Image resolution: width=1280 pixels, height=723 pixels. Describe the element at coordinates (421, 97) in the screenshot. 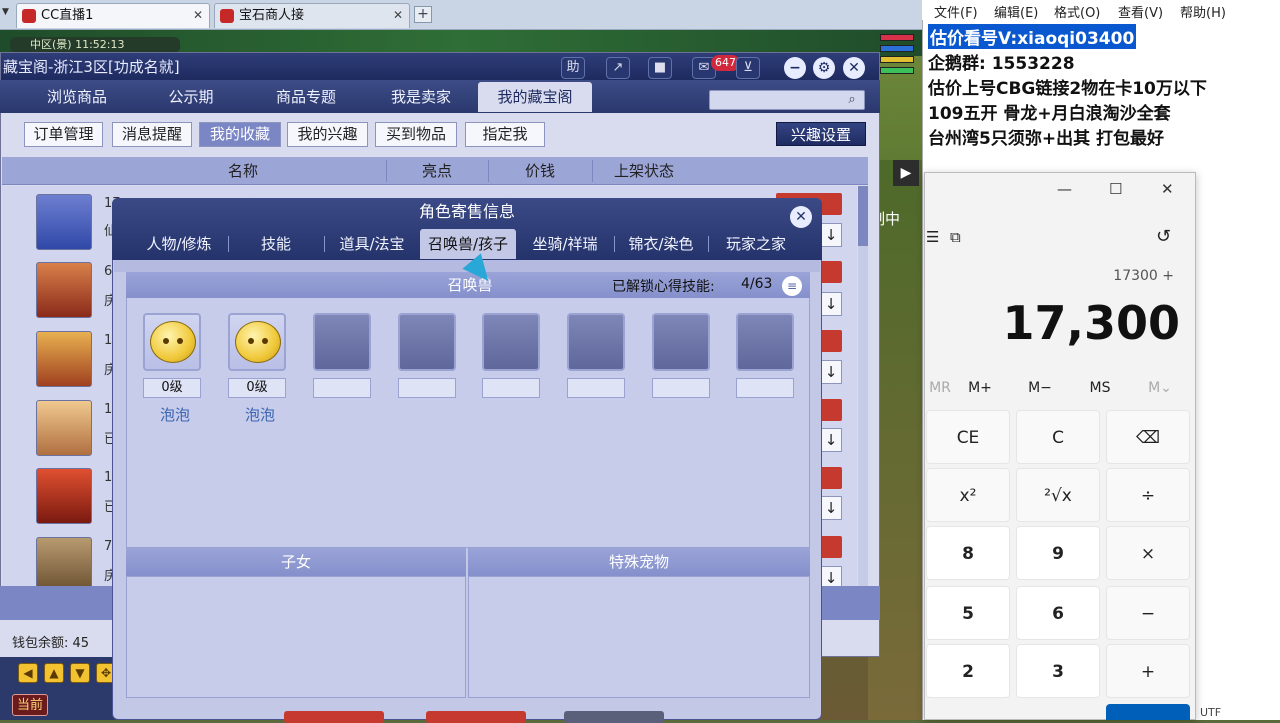

I see `tab-seller: 我是卖家` at that location.